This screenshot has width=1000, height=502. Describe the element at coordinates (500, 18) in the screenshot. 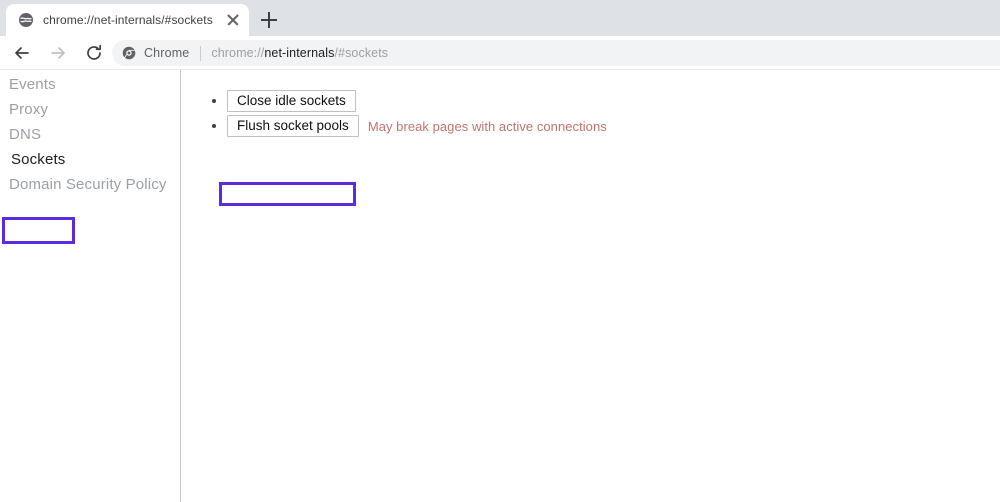

I see `tab-strip: chrome://net-internals/#sockets` at that location.